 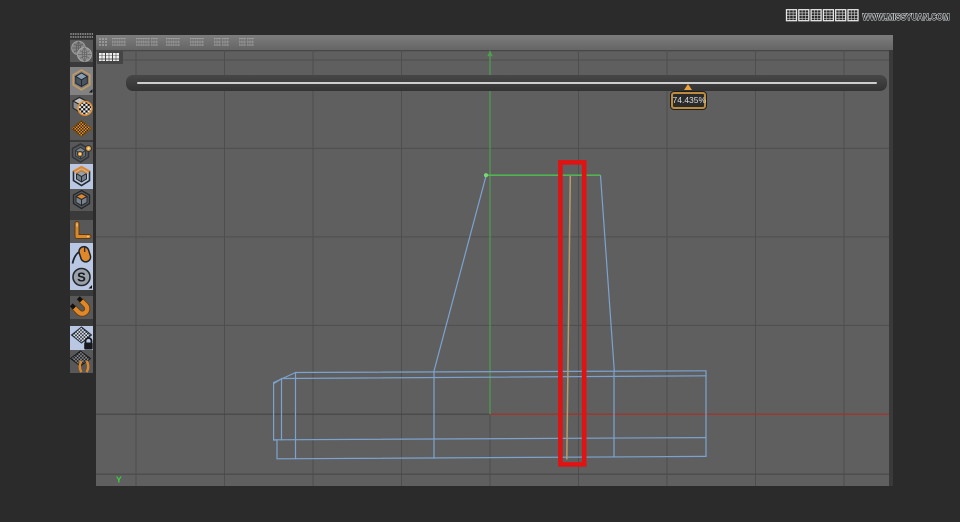 What do you see at coordinates (81, 277) in the screenshot?
I see `svg-text: S` at bounding box center [81, 277].